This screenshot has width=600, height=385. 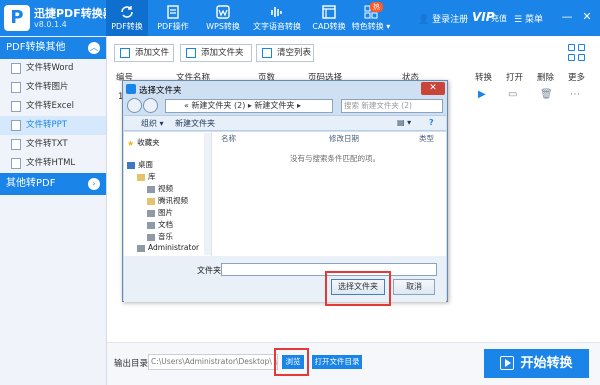 I want to click on sidebar-item-label: 文件转图片, so click(x=47, y=87).